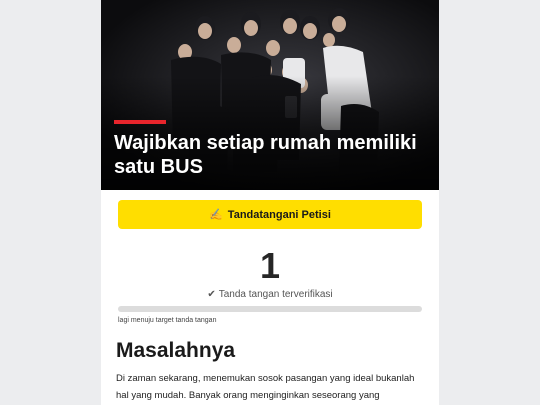  Describe the element at coordinates (275, 294) in the screenshot. I see `verified-signatures-label: Tanda tangan terverifikasi` at that location.